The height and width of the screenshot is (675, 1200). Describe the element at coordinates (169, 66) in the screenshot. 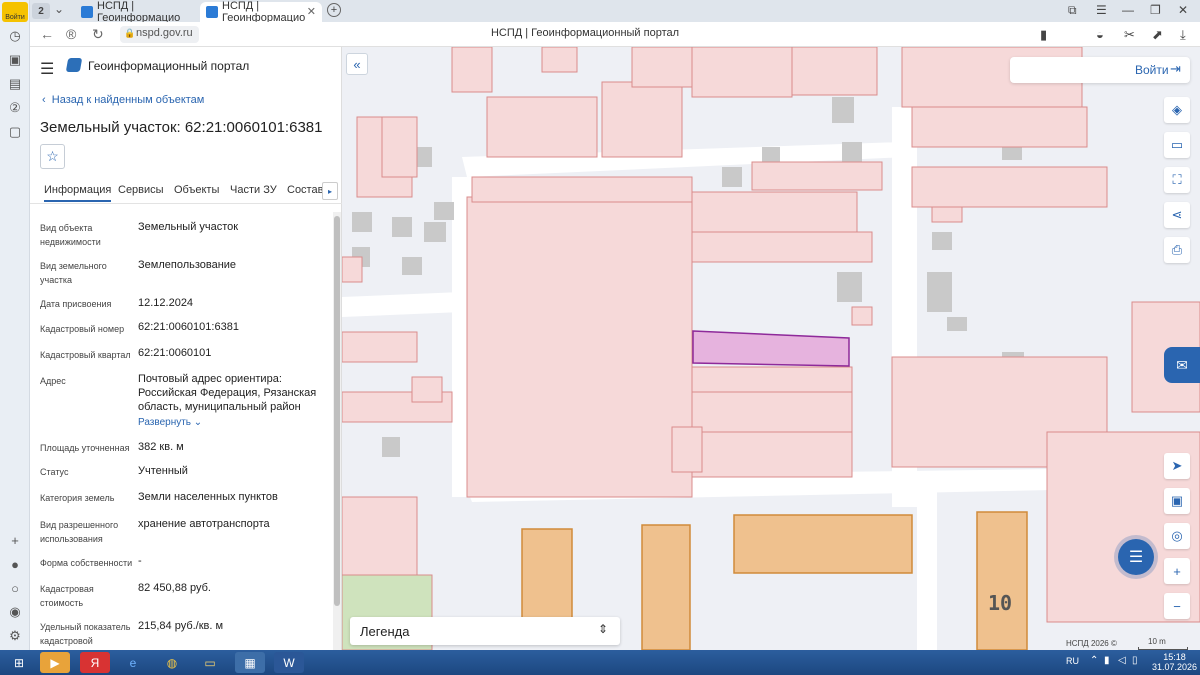

I see `portal-title: Геоинформационный портал` at that location.